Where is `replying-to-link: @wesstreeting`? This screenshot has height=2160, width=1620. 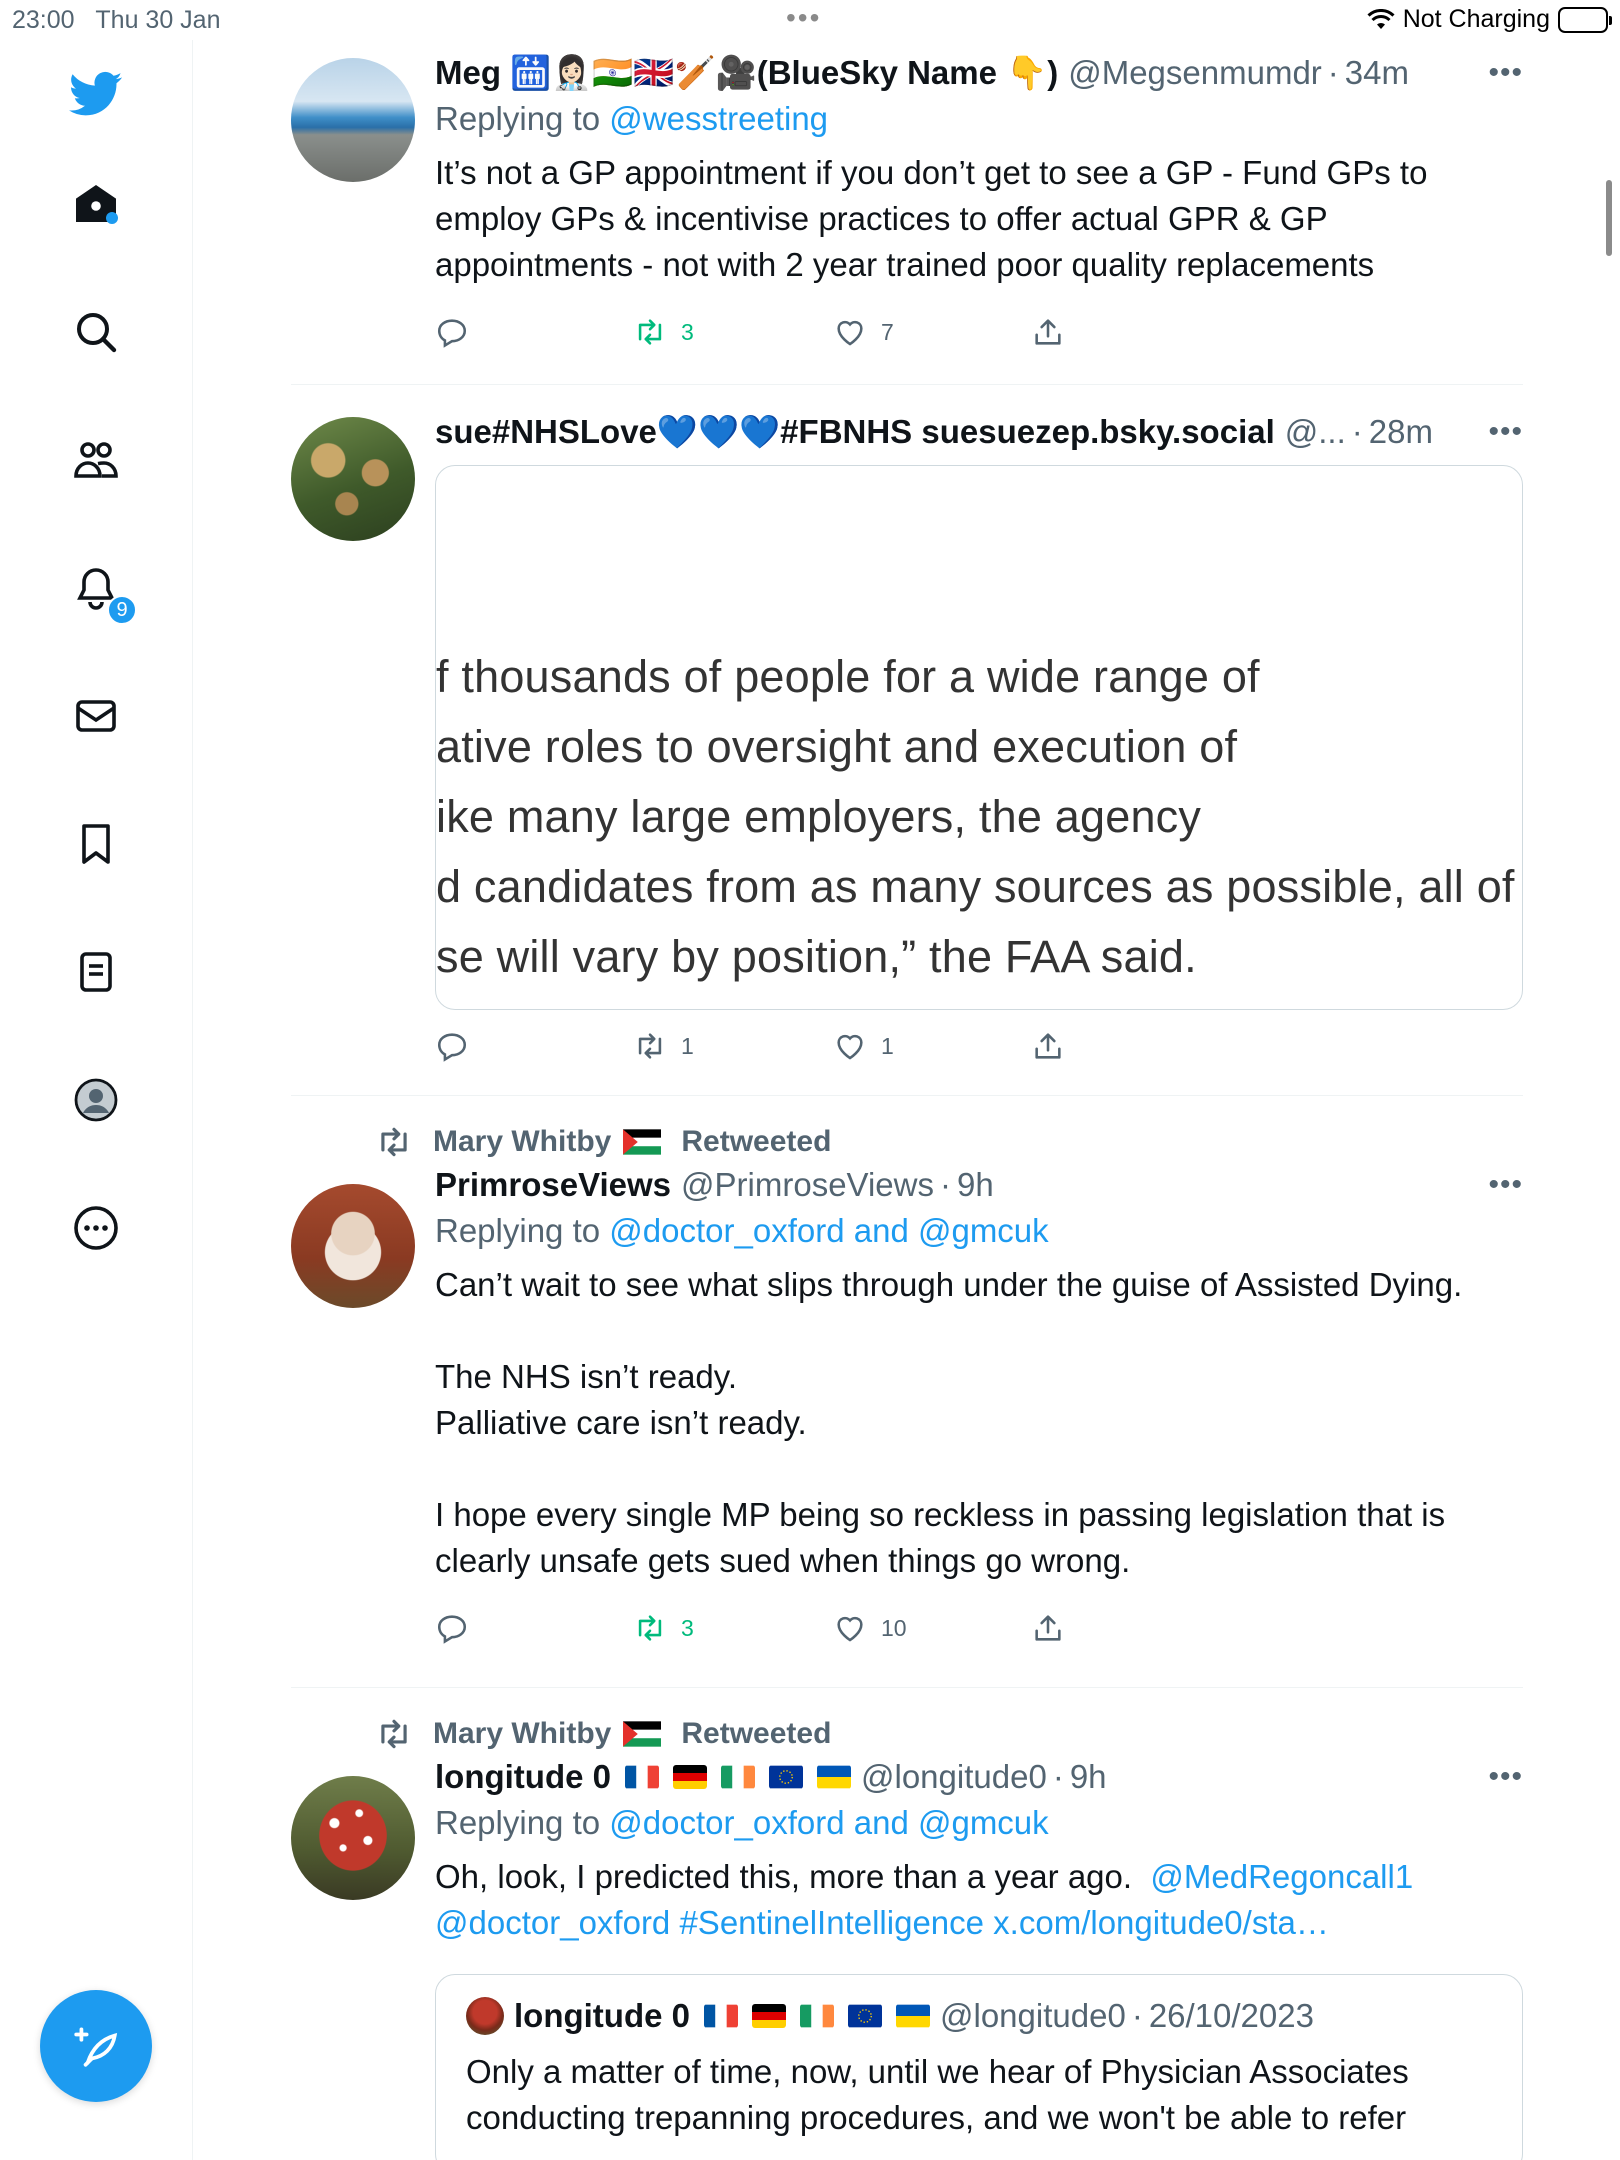
replying-to-link: @wesstreeting is located at coordinates (718, 118).